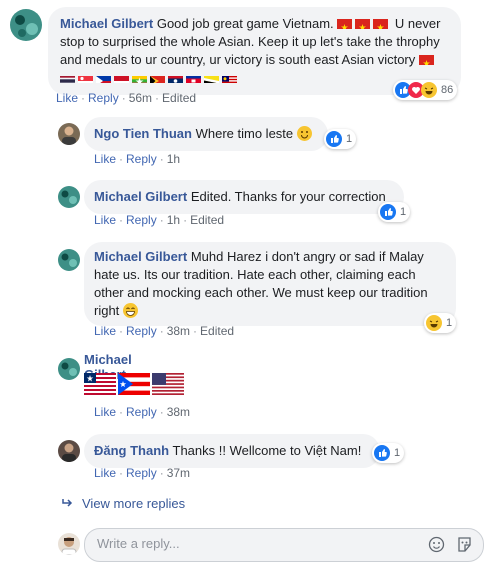  I want to click on myanmar-flag-icon, so click(139, 78).